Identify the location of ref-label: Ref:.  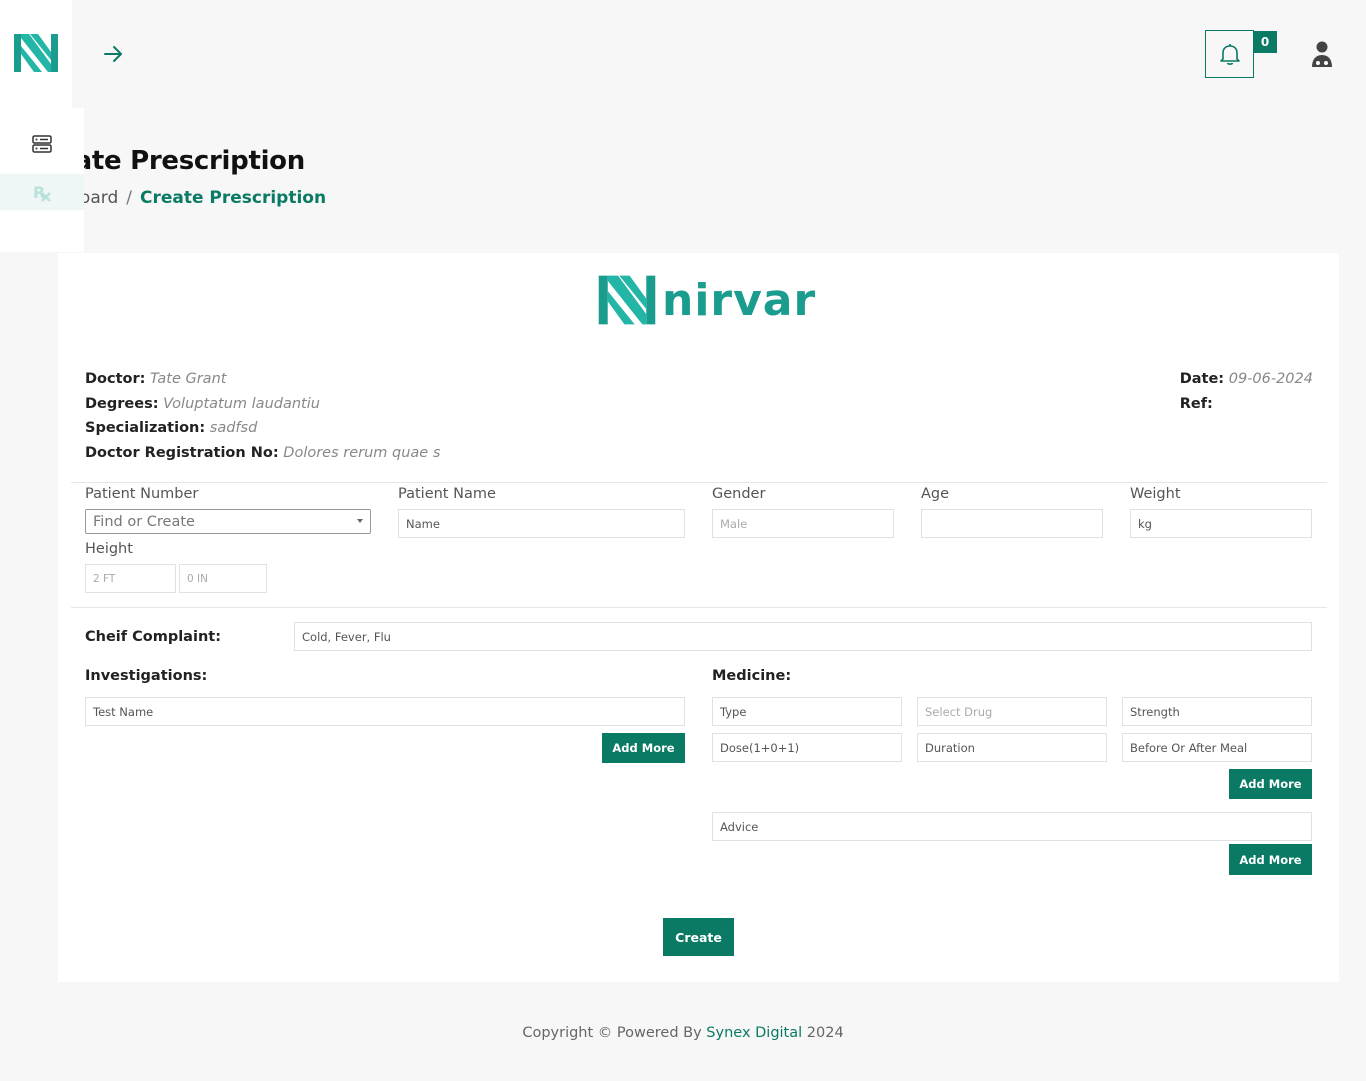
(1196, 403).